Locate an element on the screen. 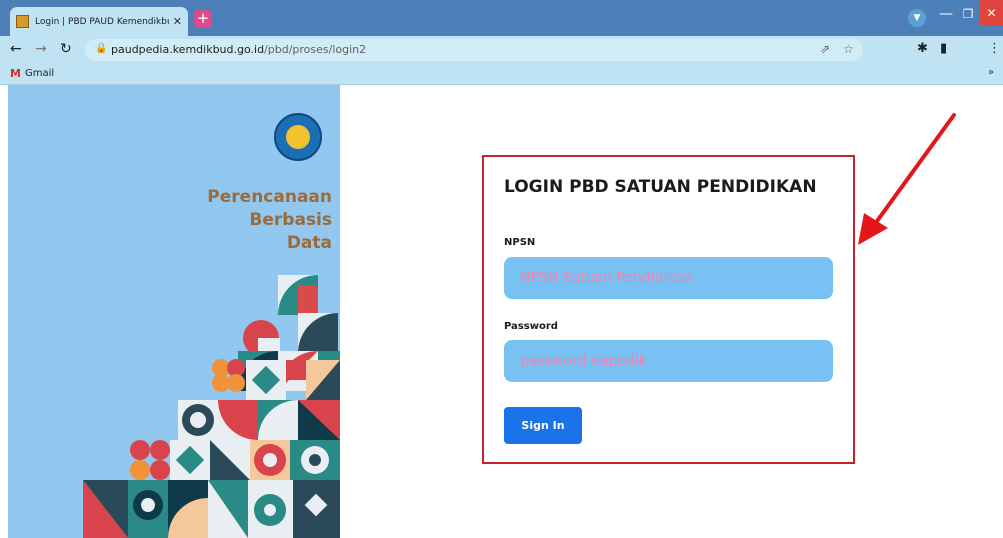  favicon-icon is located at coordinates (22, 21).